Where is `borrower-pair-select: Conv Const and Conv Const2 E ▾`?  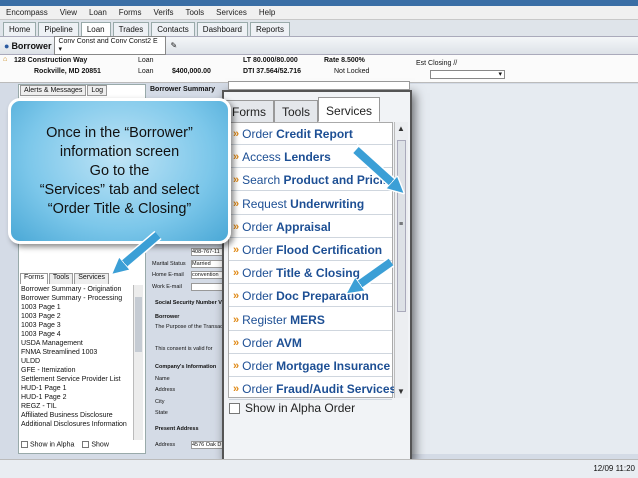 borrower-pair-select: Conv Const and Conv Const2 E ▾ is located at coordinates (110, 45).